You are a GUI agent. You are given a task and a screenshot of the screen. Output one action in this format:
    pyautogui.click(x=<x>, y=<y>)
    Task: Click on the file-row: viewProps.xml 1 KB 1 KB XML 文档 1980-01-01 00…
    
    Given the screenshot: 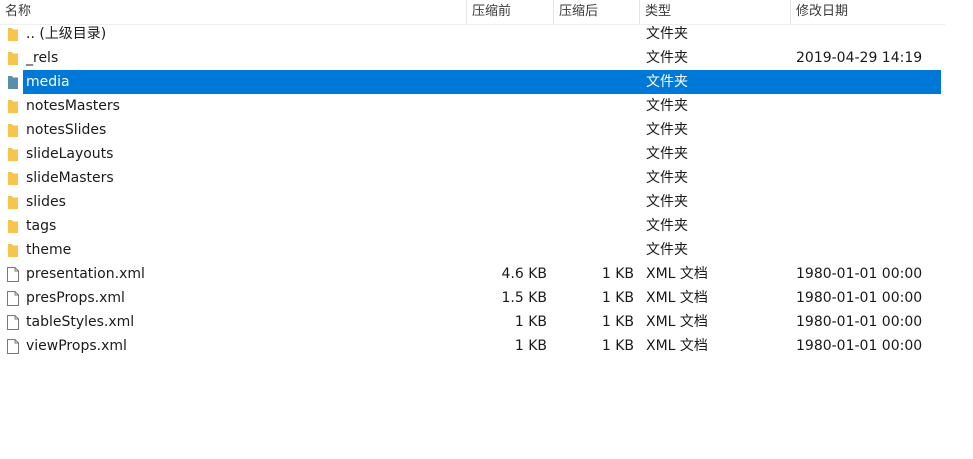 What is the action you would take?
    pyautogui.click(x=472, y=346)
    